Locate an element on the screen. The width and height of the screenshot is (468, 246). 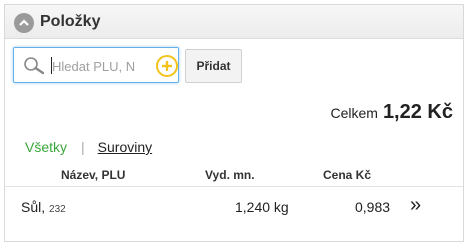
search-input is located at coordinates (100, 66).